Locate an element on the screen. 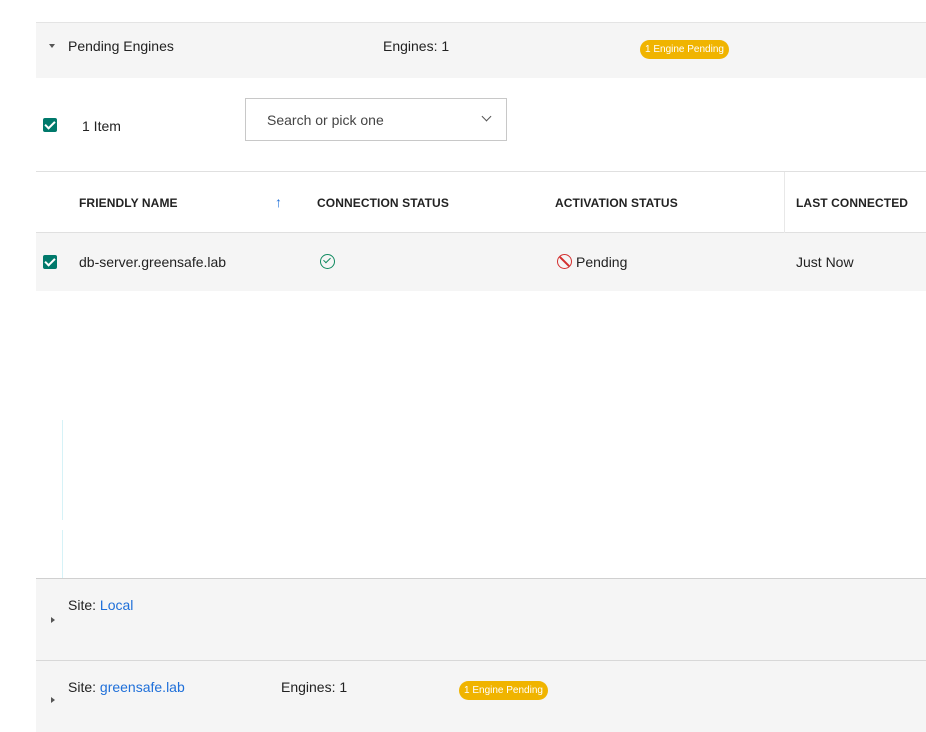 The image size is (926, 732). row-checkbox is located at coordinates (50, 262).